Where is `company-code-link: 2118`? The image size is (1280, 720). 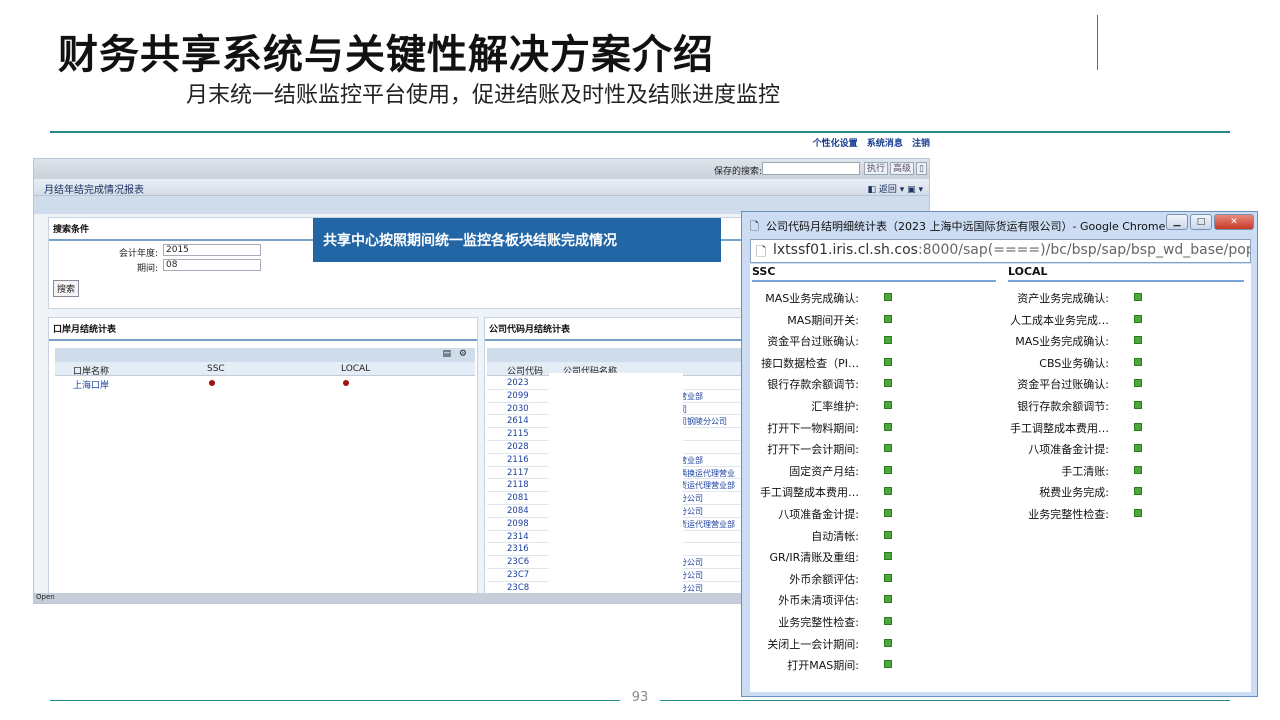 company-code-link: 2118 is located at coordinates (518, 485).